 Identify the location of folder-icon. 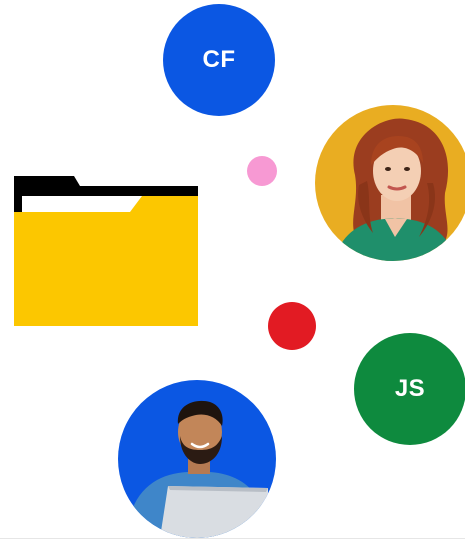
(106, 251).